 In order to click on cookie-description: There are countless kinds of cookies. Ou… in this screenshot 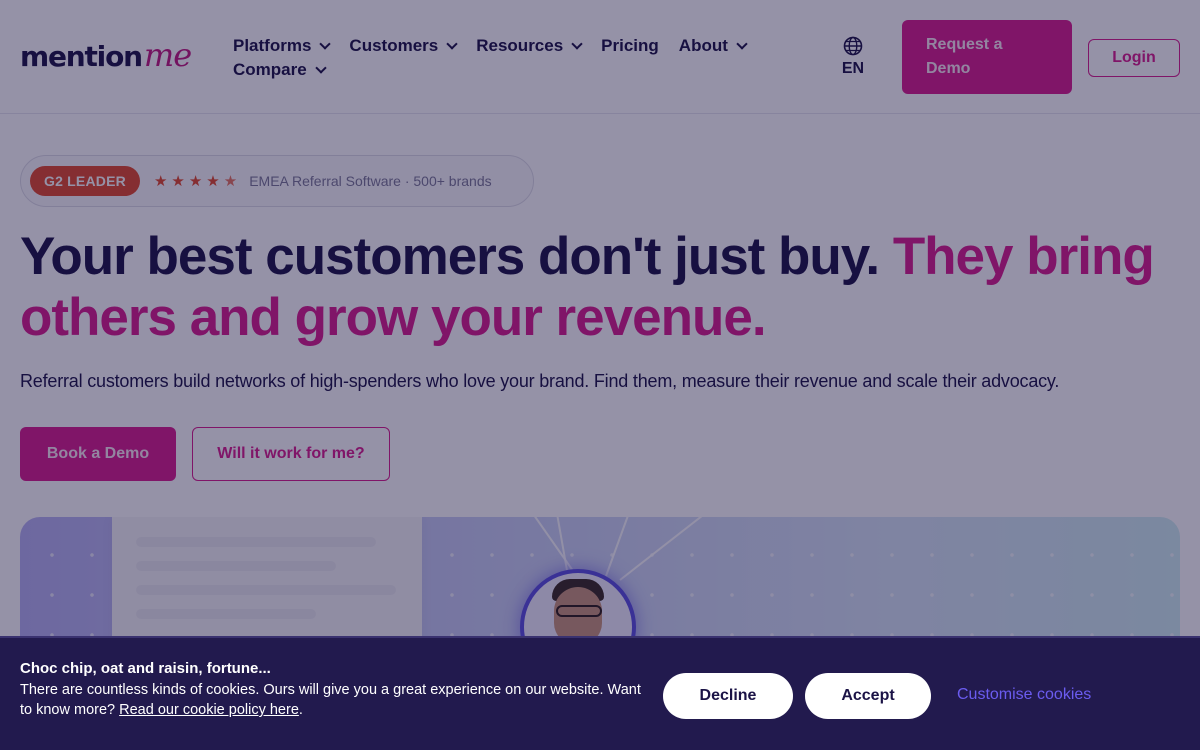, I will do `click(330, 700)`.